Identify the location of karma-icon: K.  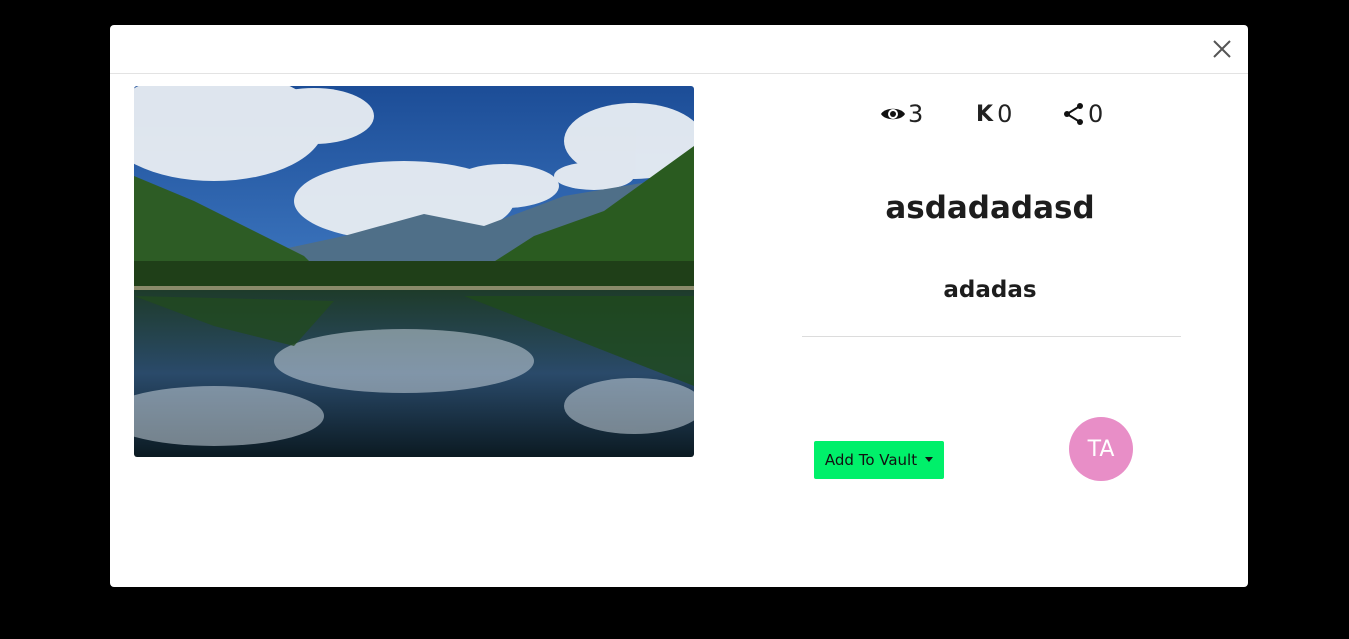
(985, 114).